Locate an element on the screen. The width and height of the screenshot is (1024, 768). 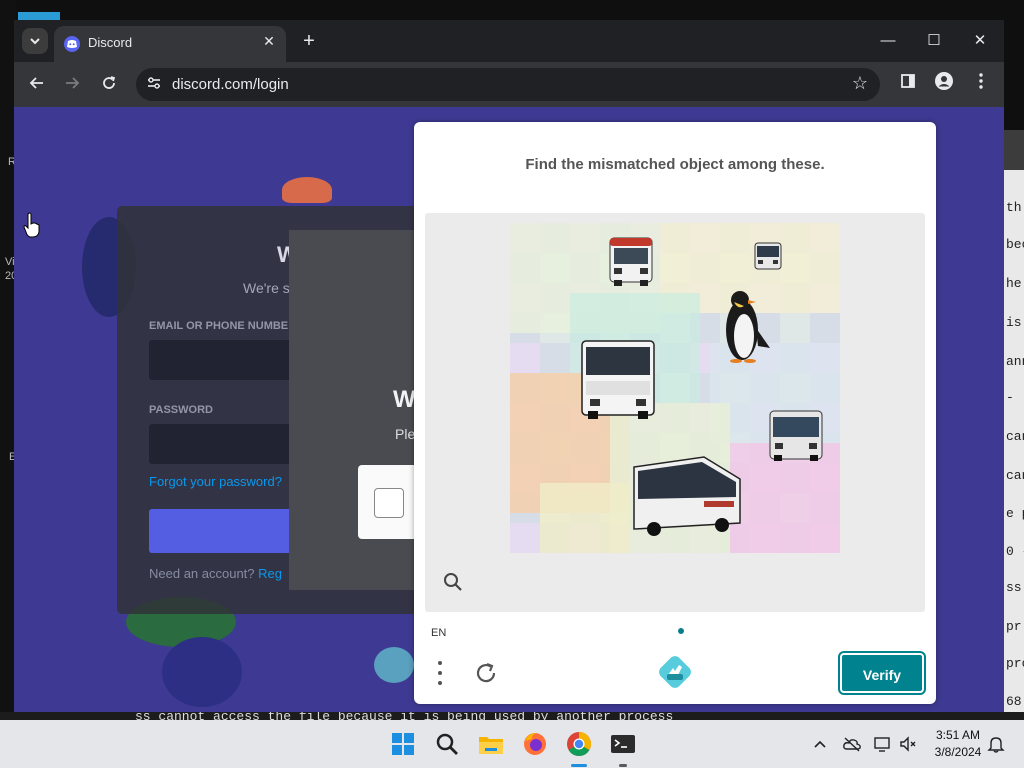
verify-modal-subtitle: Ple is located at coordinates (405, 434).